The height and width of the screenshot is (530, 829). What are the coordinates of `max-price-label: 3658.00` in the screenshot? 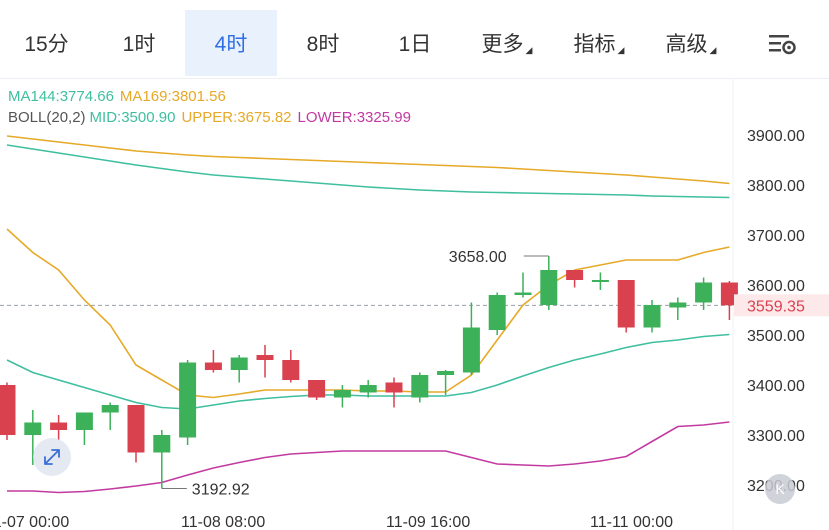 It's located at (478, 257).